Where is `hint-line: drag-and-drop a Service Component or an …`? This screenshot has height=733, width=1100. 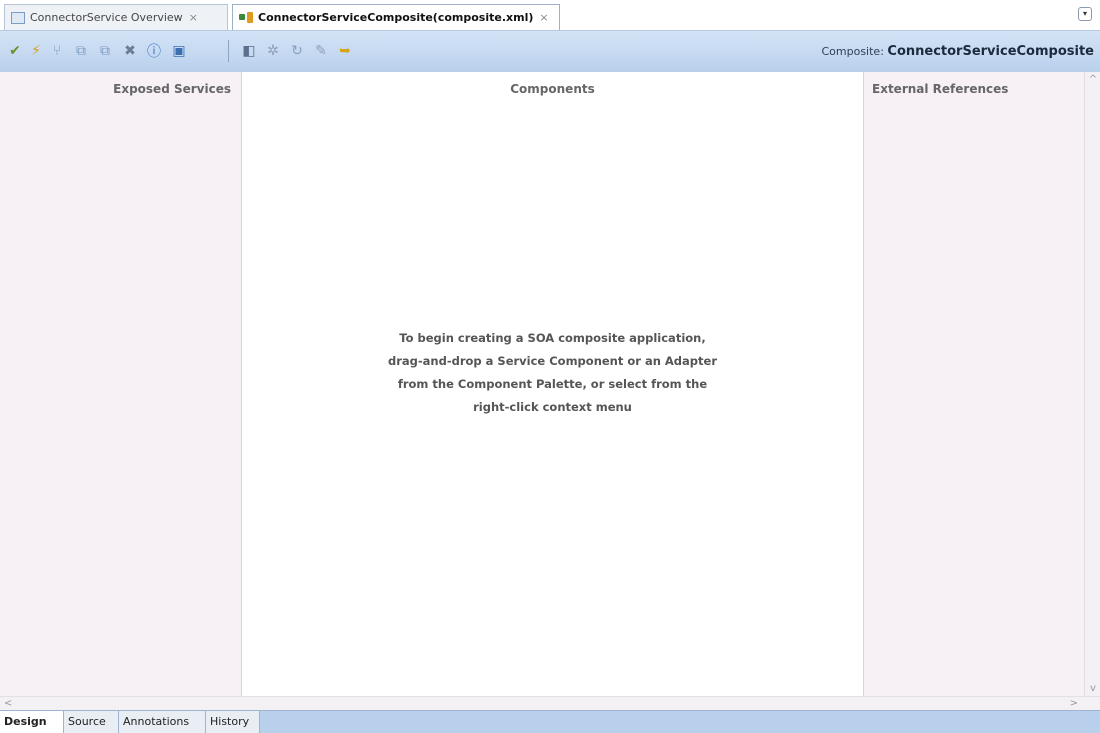 hint-line: drag-and-drop a Service Component or an … is located at coordinates (552, 361).